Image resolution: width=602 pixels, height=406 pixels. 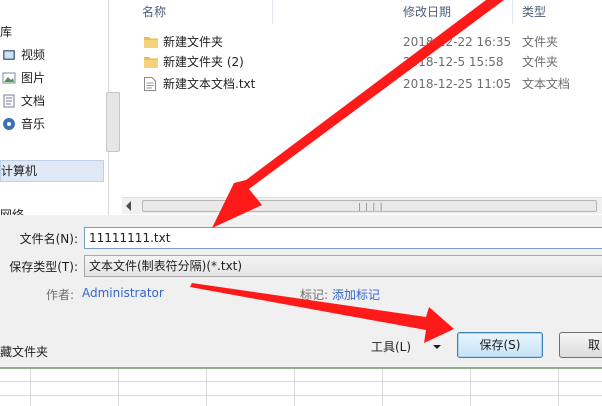 What do you see at coordinates (356, 294) in the screenshot?
I see `tags-value: 添加标记` at bounding box center [356, 294].